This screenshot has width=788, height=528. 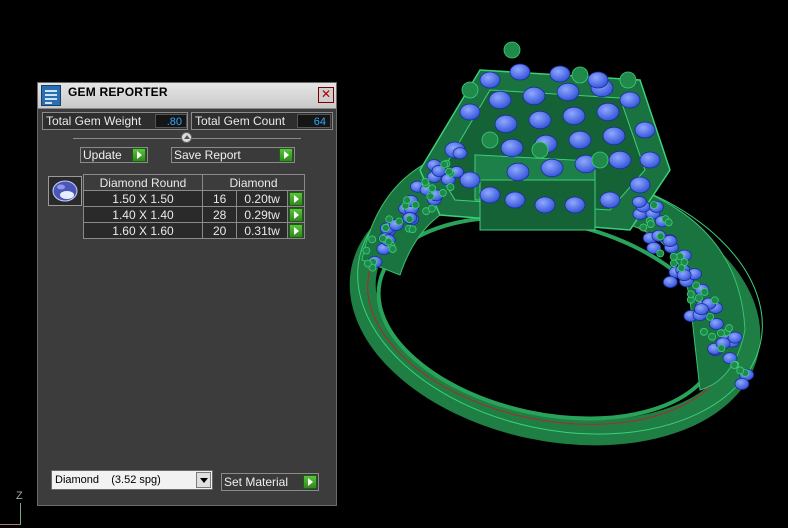 I want to click on chevron-down-icon, so click(x=203, y=480).